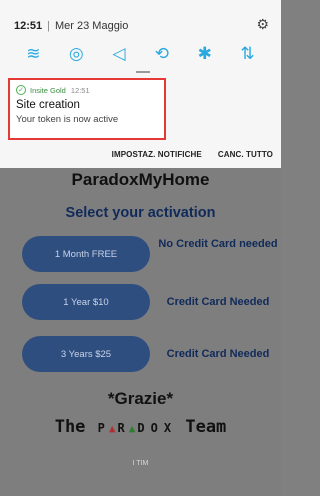 The height and width of the screenshot is (496, 320). I want to click on bluetooth-icon: ✱, so click(205, 54).